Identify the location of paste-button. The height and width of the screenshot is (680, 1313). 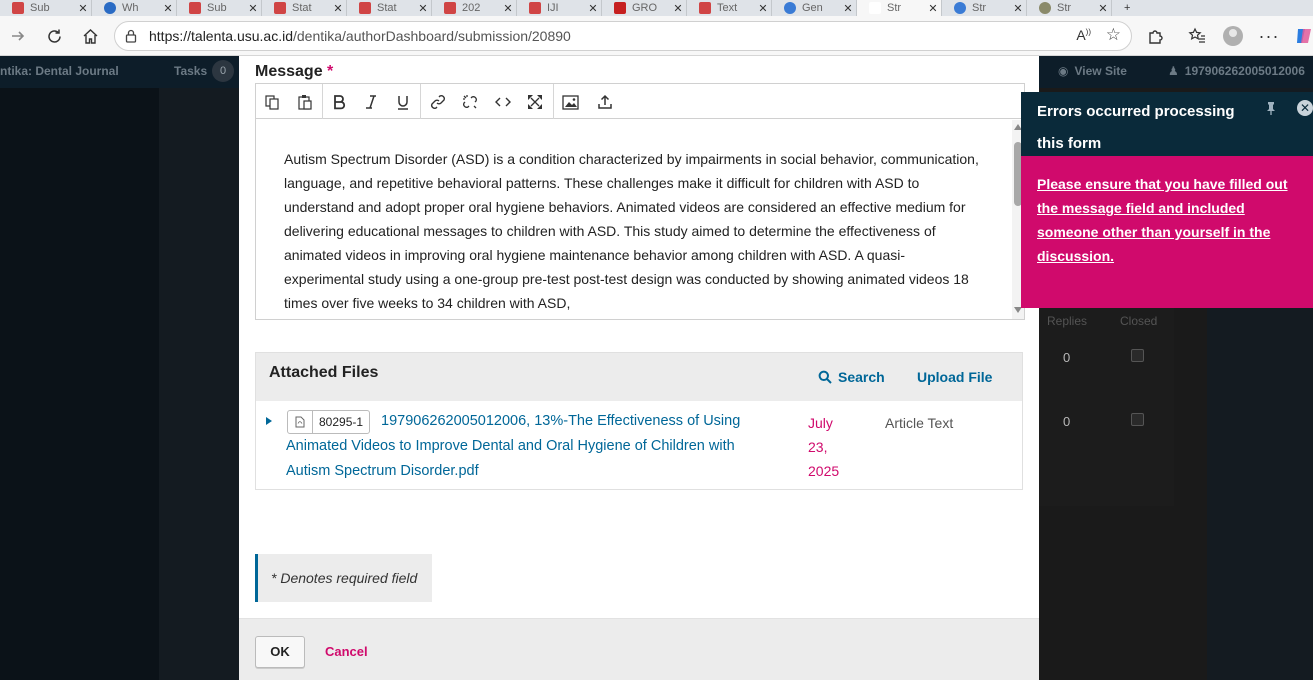
(305, 102).